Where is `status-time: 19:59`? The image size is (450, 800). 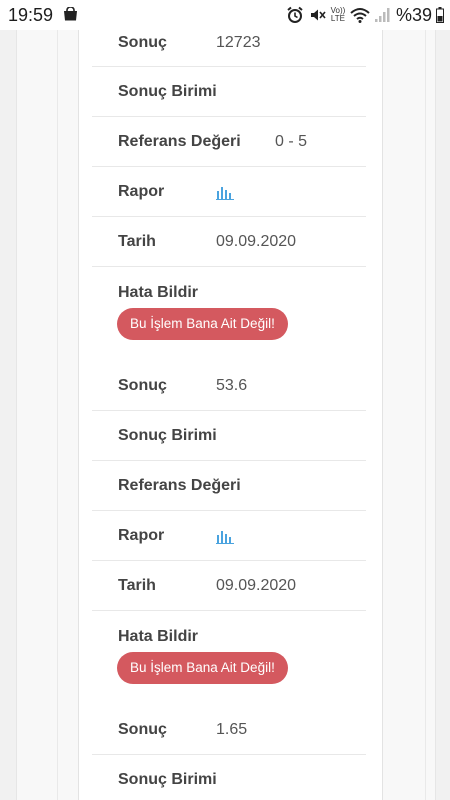
status-time: 19:59 is located at coordinates (31, 15).